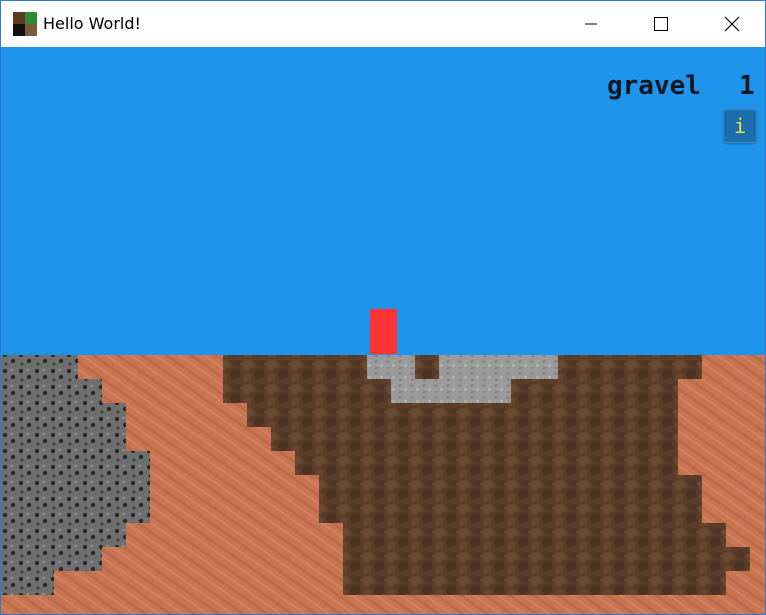 This screenshot has height=615, width=766. I want to click on info-button: i, so click(740, 126).